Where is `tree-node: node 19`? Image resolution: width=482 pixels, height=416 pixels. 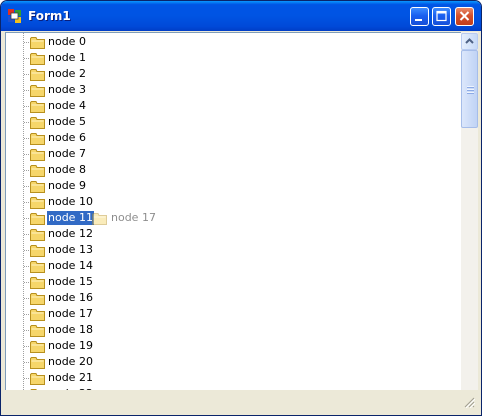 tree-node: node 19 is located at coordinates (226, 346).